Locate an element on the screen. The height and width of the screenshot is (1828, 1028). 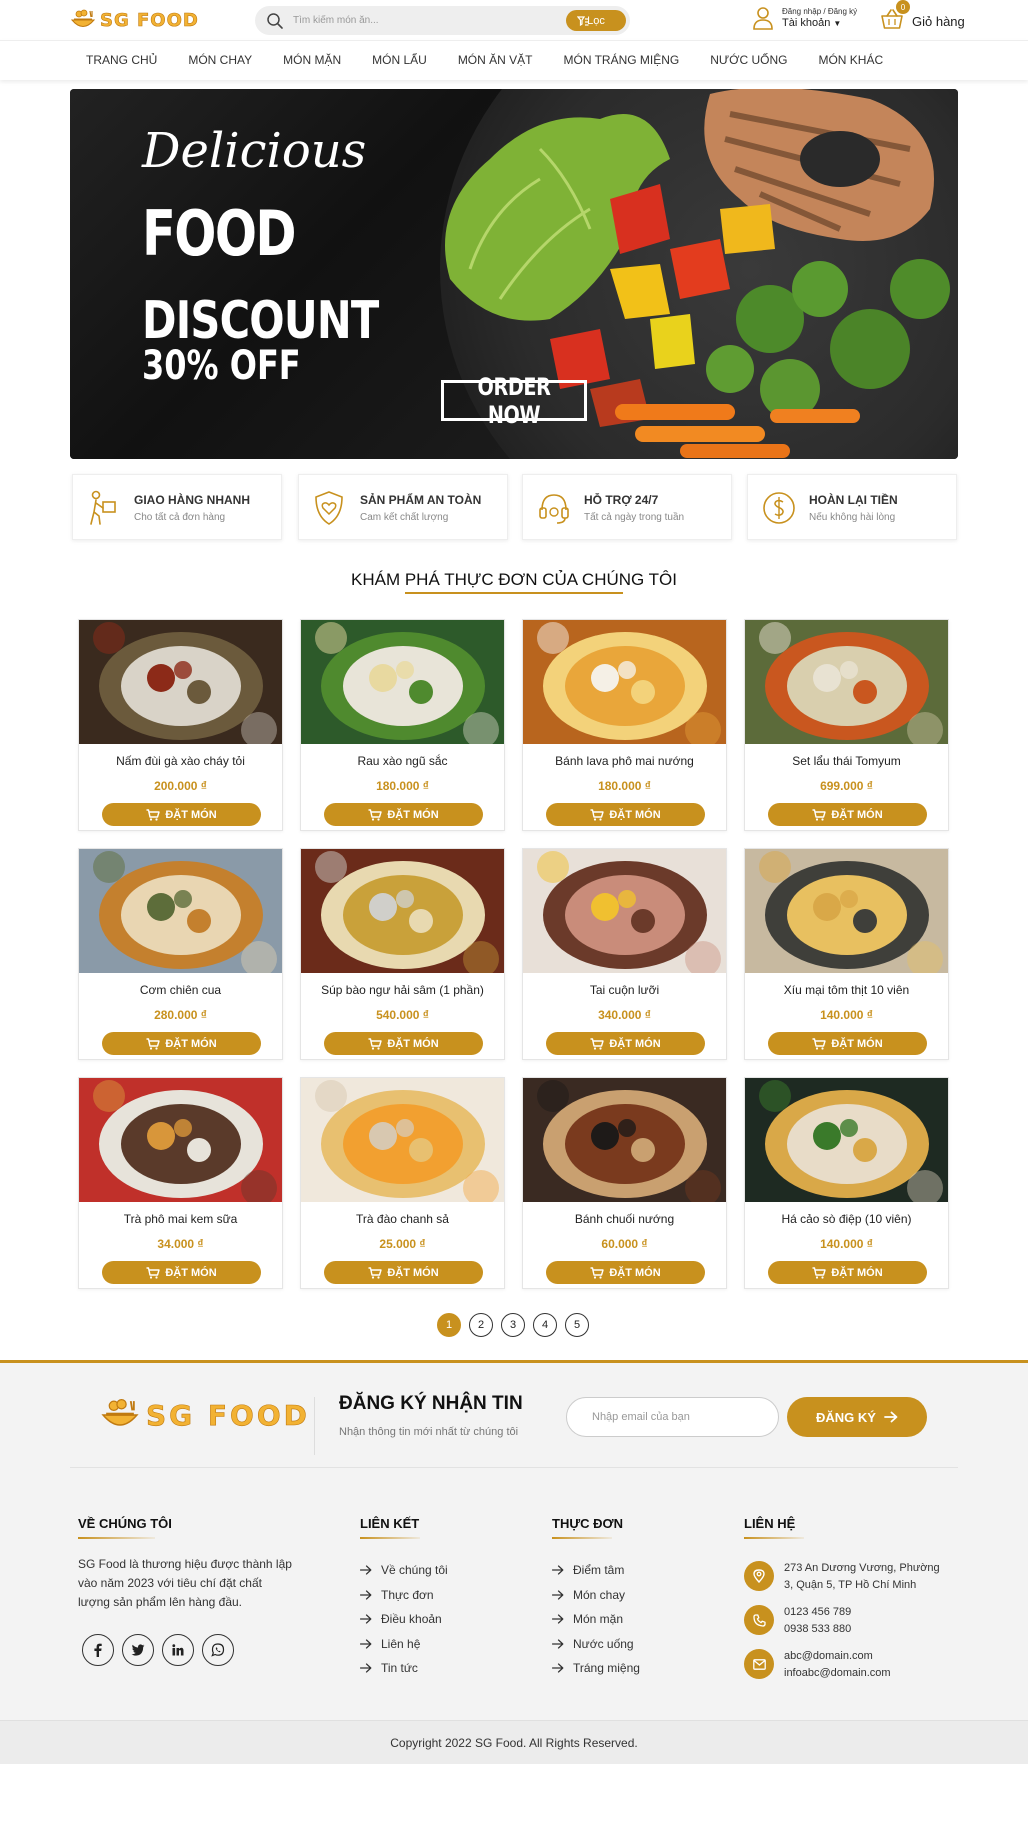
product-name: Rau xào ngũ sắc is located at coordinates (402, 761).